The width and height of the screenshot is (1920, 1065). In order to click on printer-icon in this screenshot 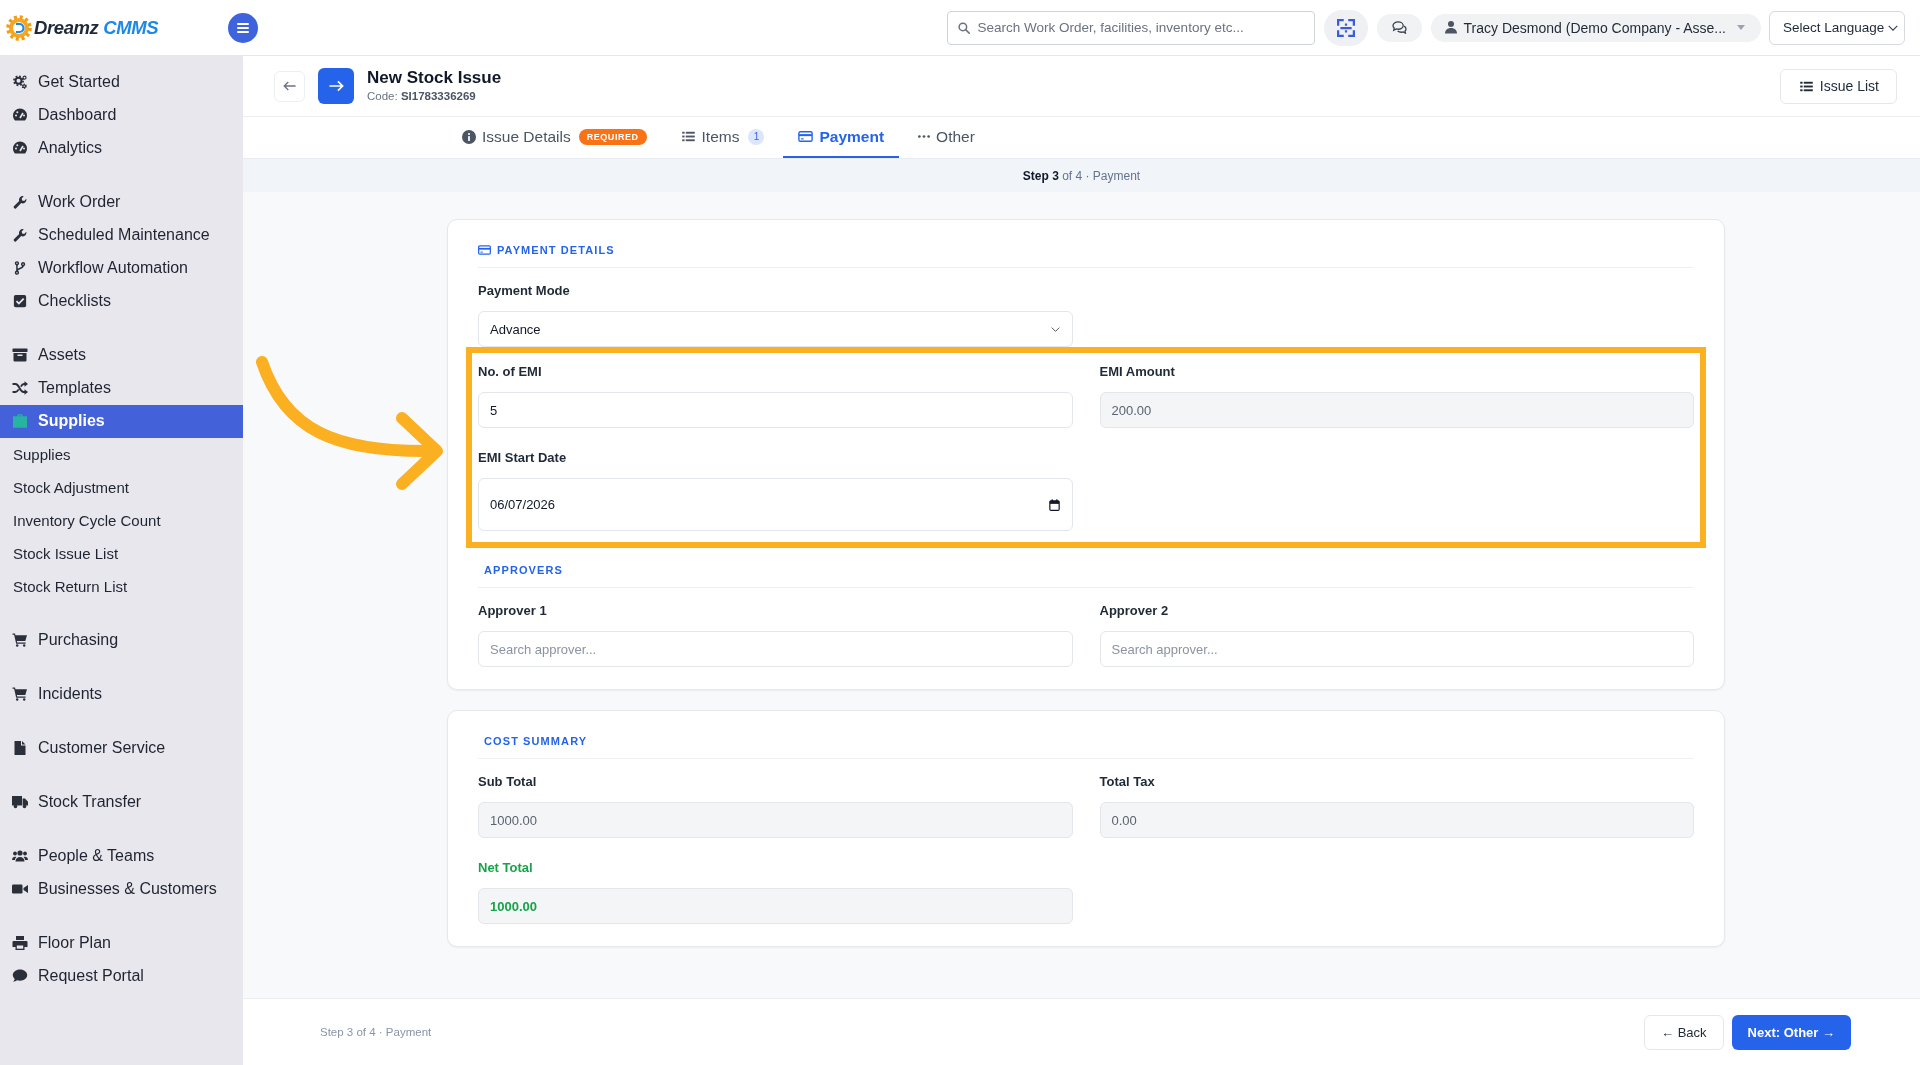, I will do `click(20, 943)`.